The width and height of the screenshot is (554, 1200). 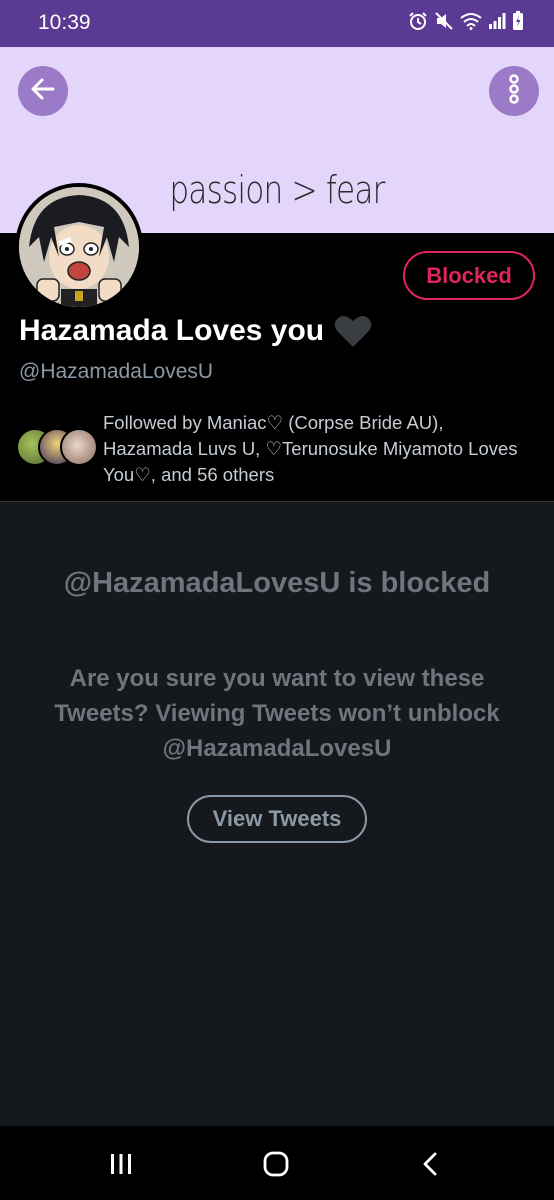 I want to click on home-icon, so click(x=276, y=1164).